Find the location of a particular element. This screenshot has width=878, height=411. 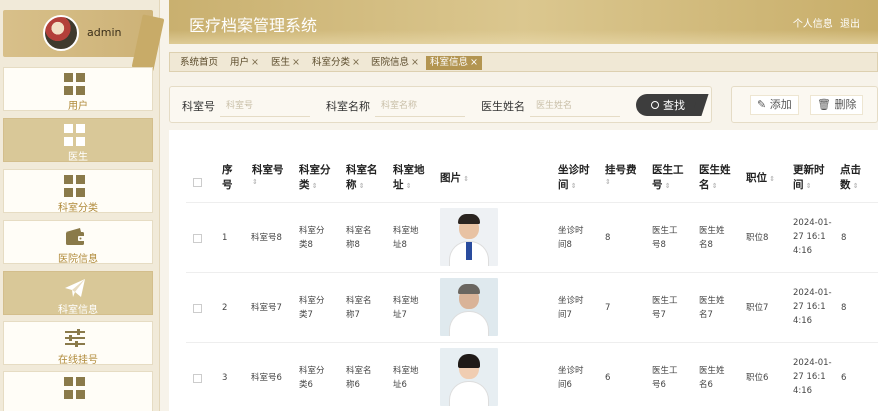

cell-dept-name: 科室名 称7 is located at coordinates (359, 308).